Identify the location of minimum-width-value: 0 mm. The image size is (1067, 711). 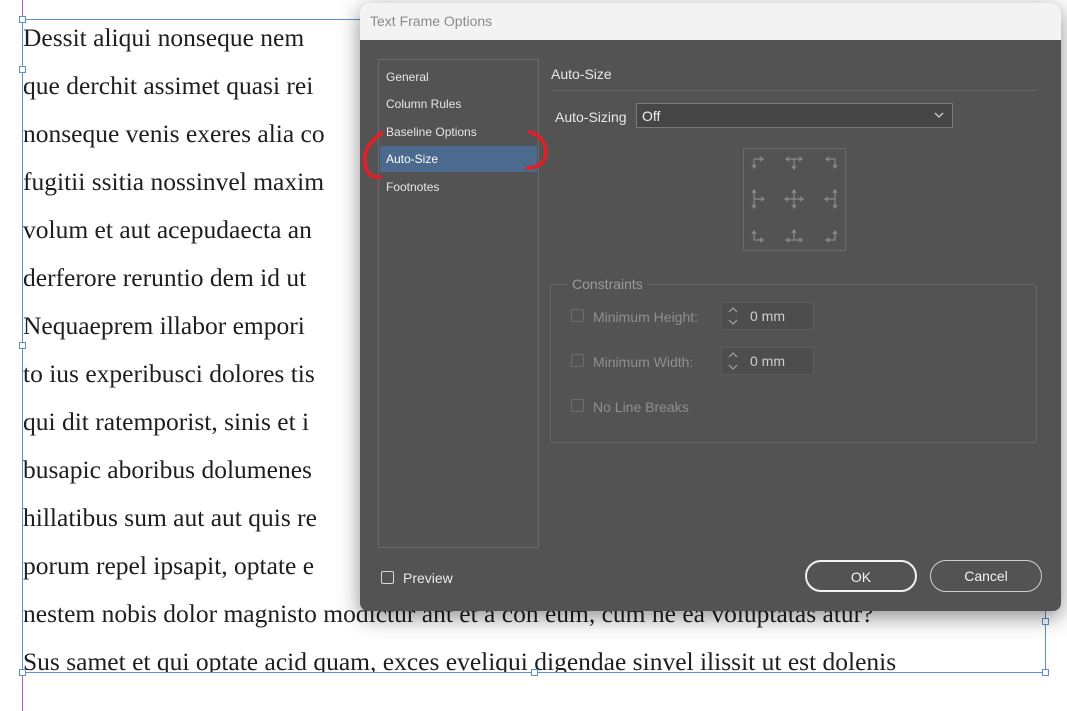
(767, 361).